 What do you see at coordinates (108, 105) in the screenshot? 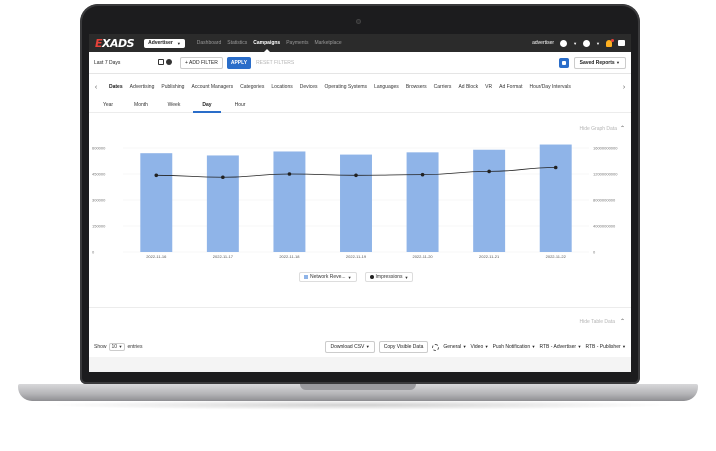
I see `time-tab-year: Year` at bounding box center [108, 105].